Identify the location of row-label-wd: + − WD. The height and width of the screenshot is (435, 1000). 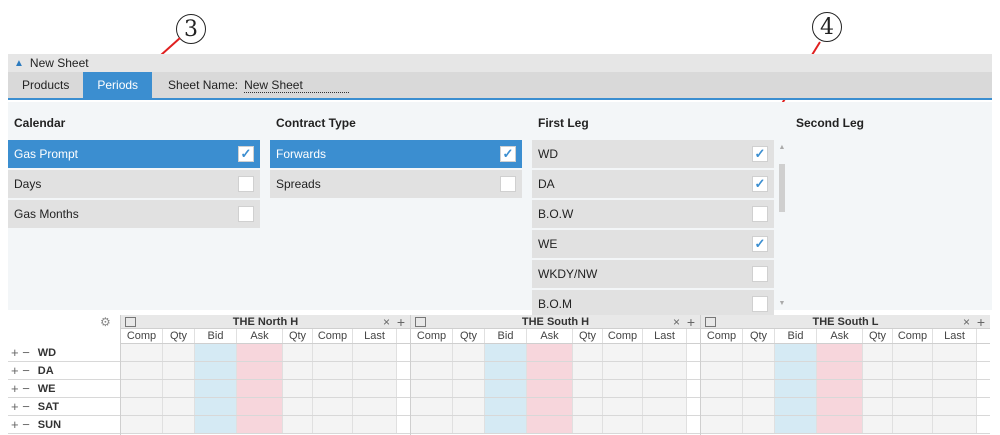
(64, 353).